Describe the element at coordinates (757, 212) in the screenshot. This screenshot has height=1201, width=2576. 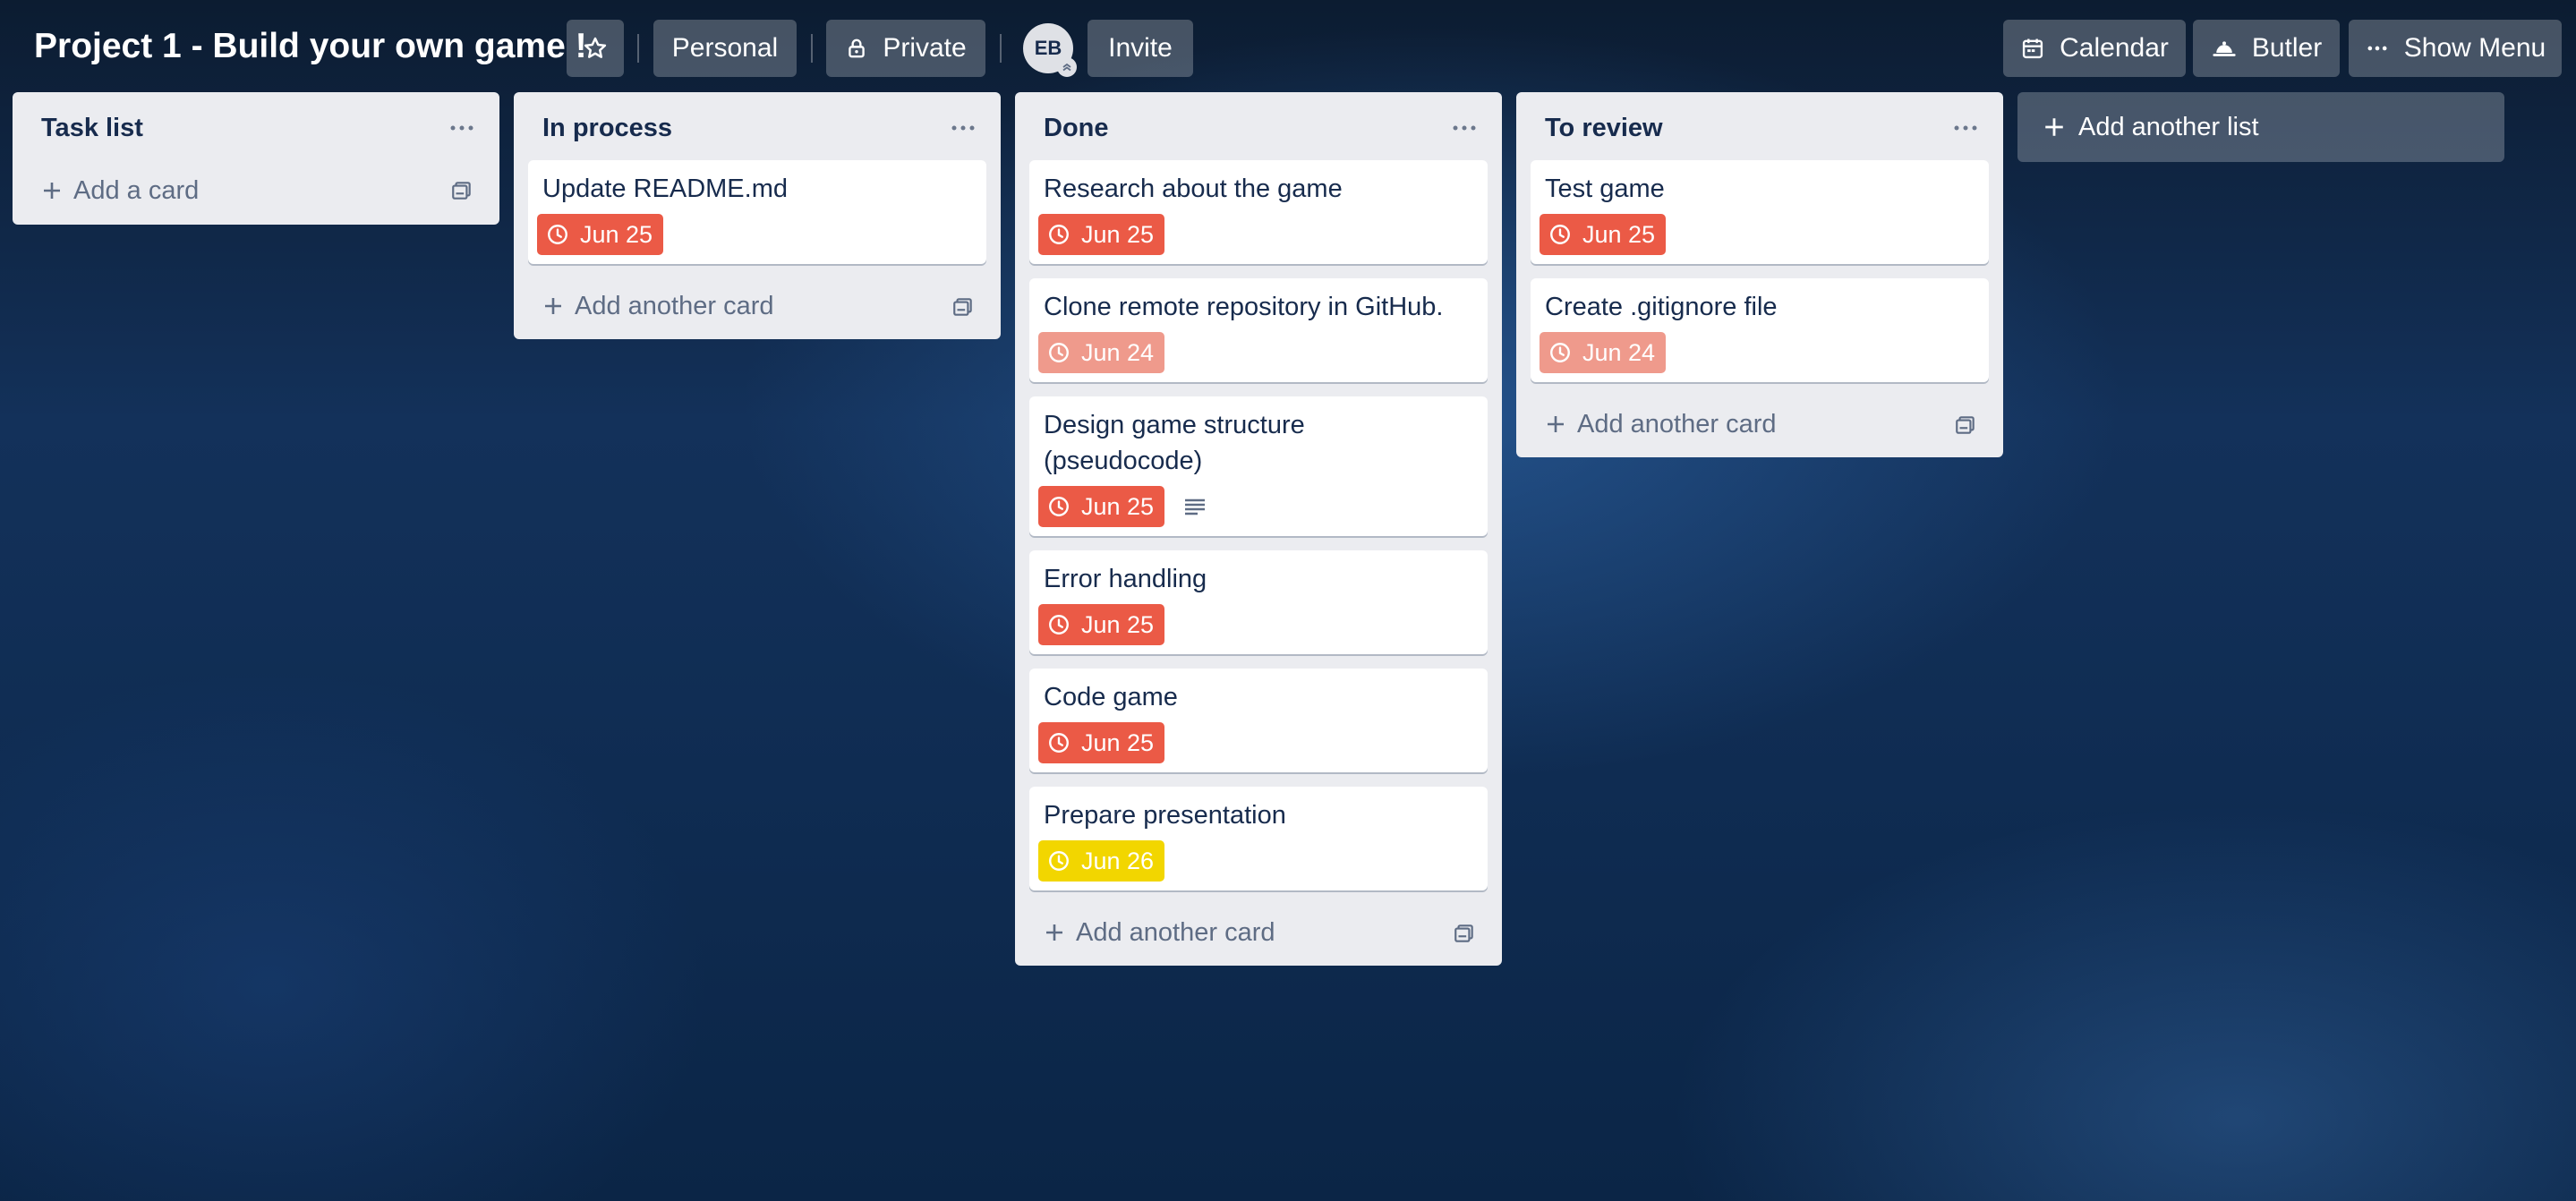
I see `card: Update README.md Jun 25` at that location.